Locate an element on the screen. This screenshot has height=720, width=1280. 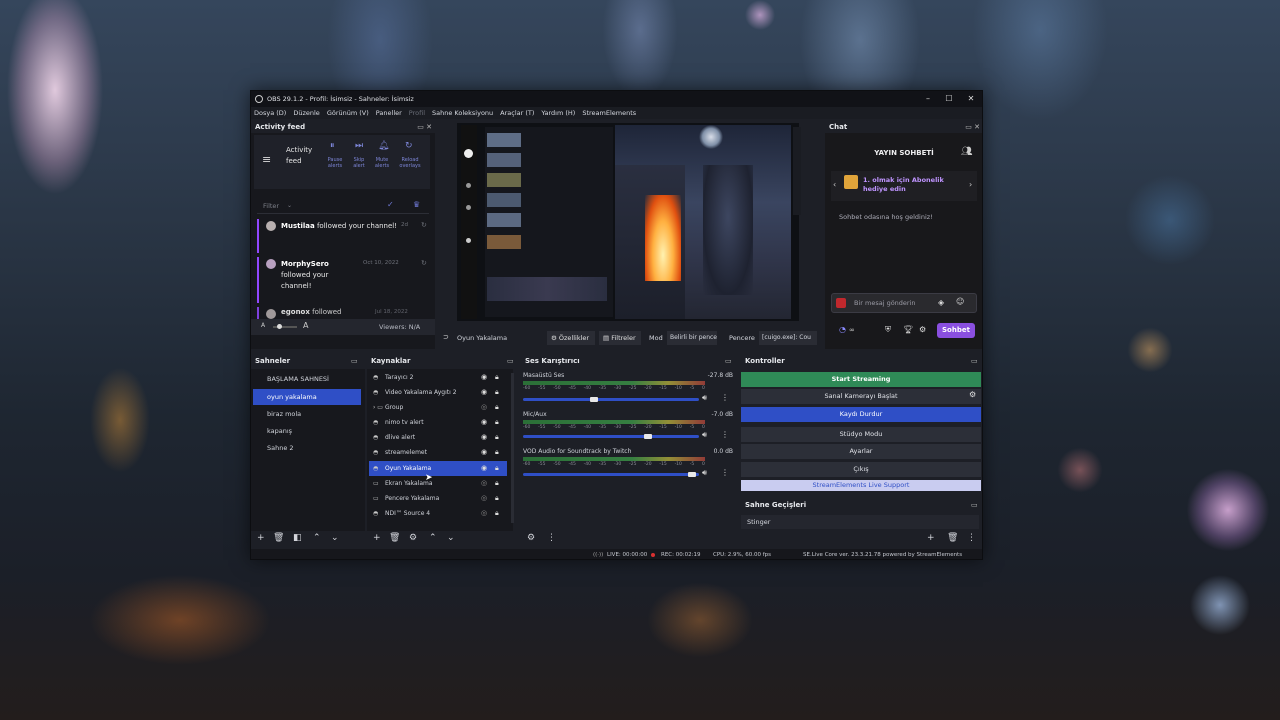
bits-icon is located at coordinates (841, 303).